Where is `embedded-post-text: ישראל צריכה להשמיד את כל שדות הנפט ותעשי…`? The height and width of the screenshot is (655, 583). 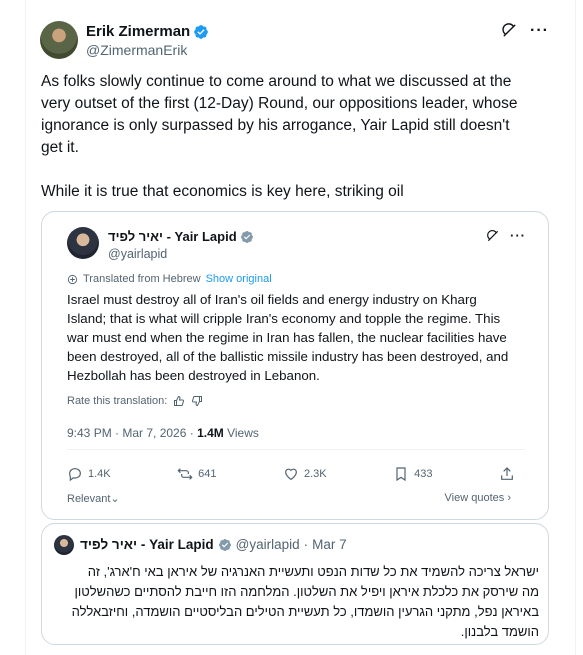
embedded-post-text: ישראל צריכה להשמיד את כל שדות הנפט ותעשי… is located at coordinates (305, 601).